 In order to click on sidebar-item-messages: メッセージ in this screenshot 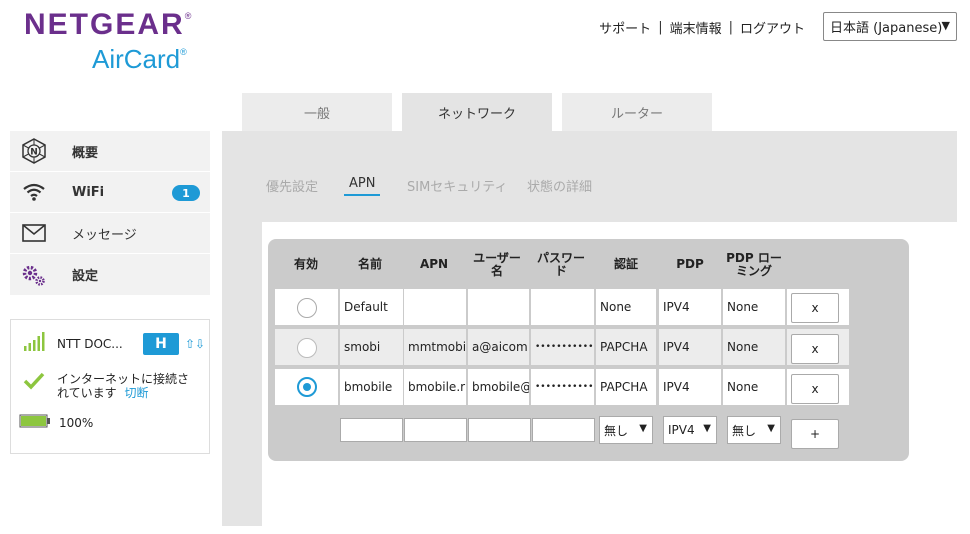, I will do `click(110, 233)`.